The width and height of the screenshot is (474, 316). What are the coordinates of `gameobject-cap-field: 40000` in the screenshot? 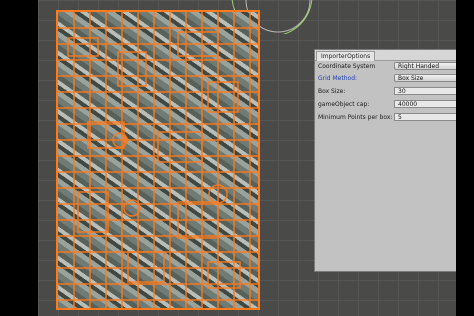 It's located at (425, 104).